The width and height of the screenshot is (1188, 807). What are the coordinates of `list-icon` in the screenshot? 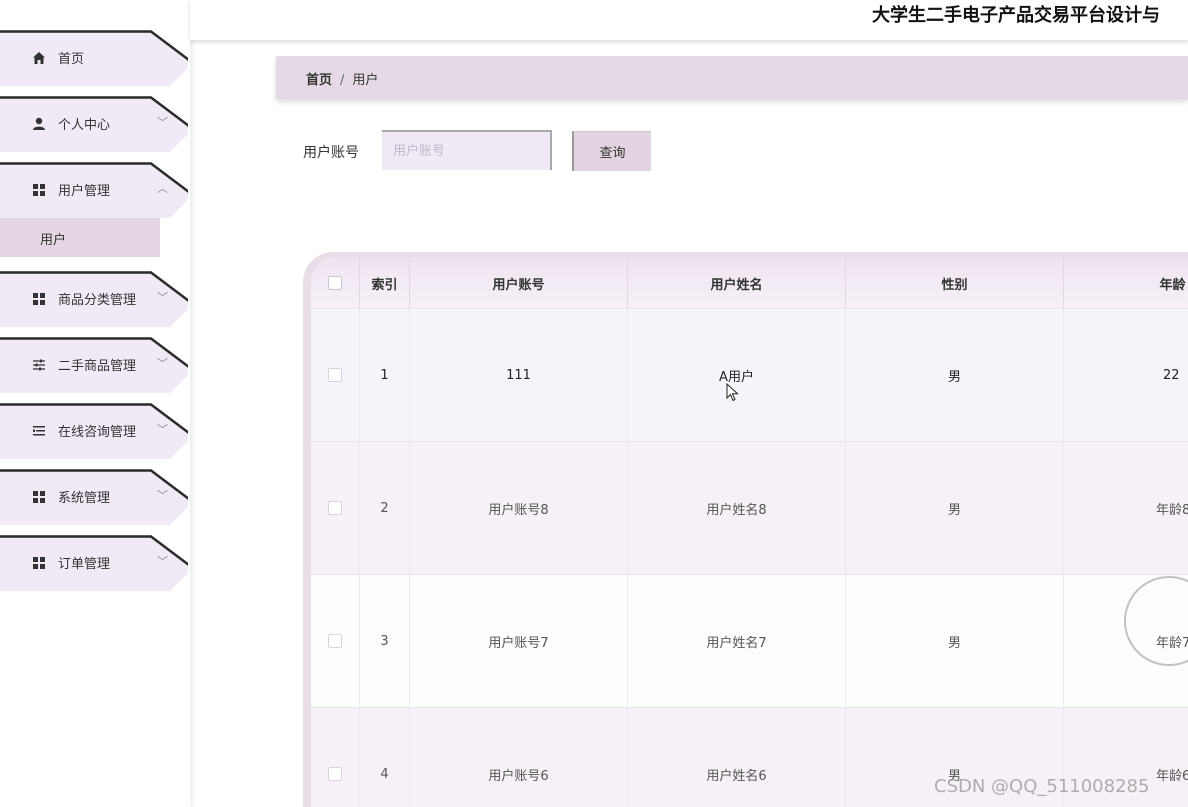 It's located at (39, 431).